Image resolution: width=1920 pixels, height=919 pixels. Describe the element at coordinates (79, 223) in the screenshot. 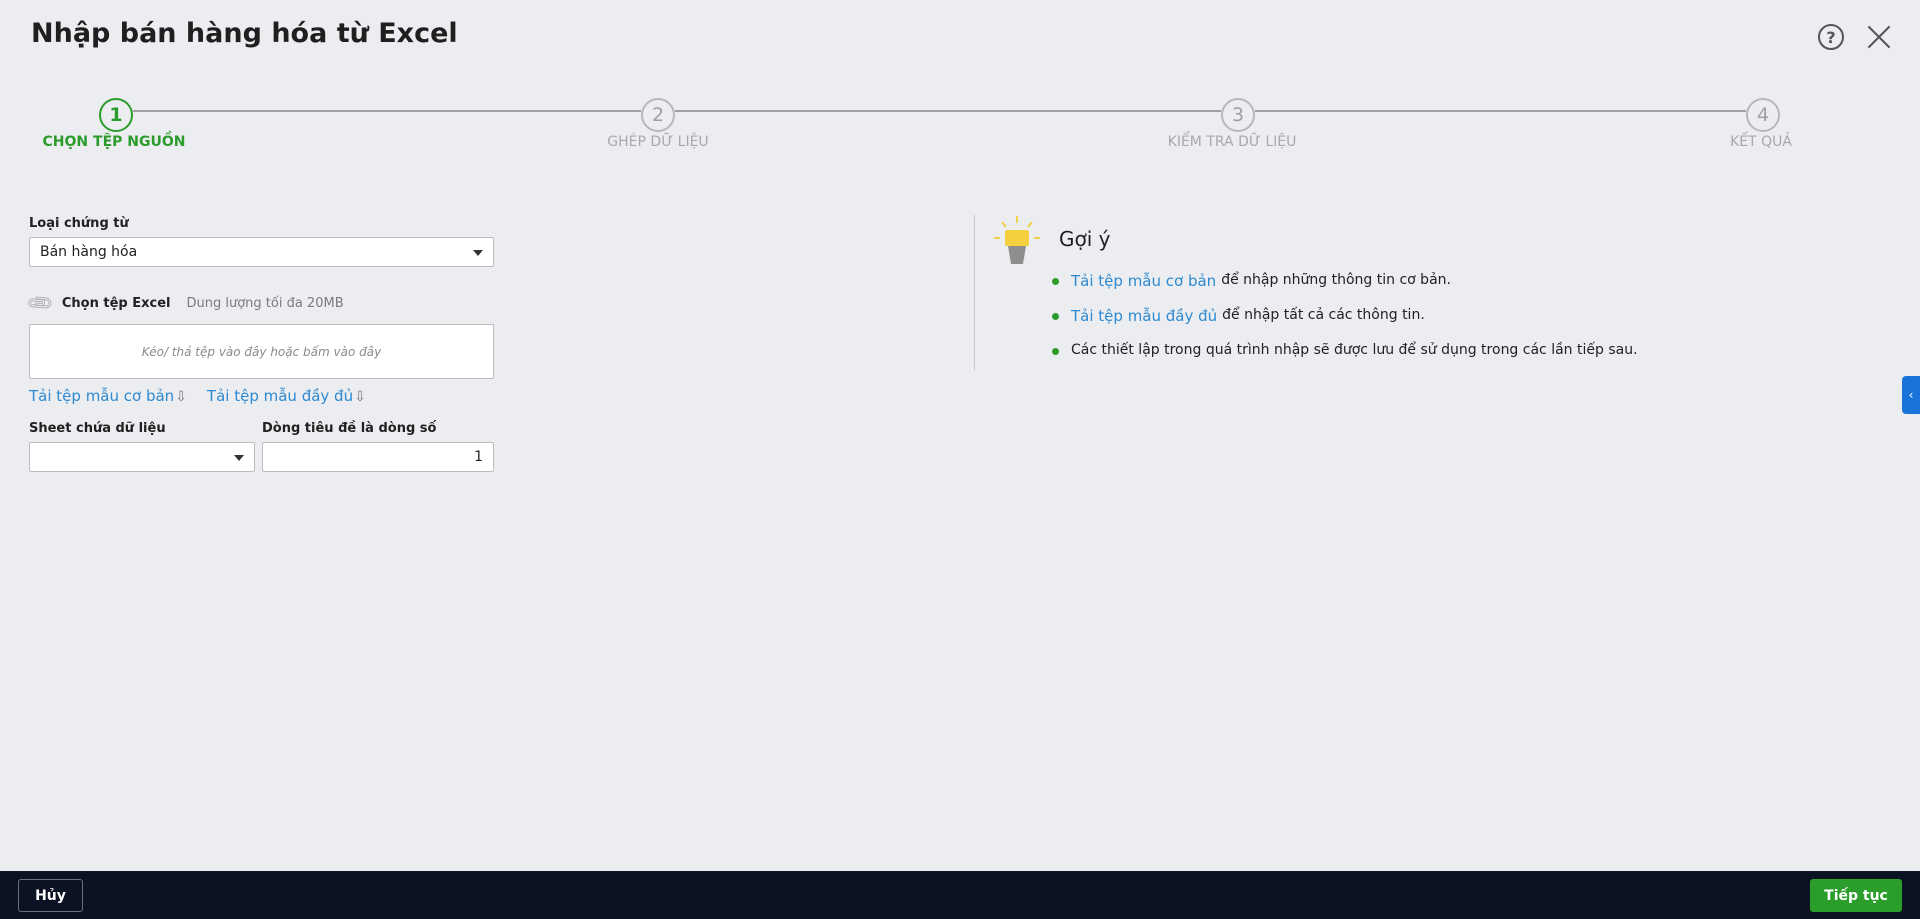

I see `doc-type-label: Loại chứng từ` at that location.